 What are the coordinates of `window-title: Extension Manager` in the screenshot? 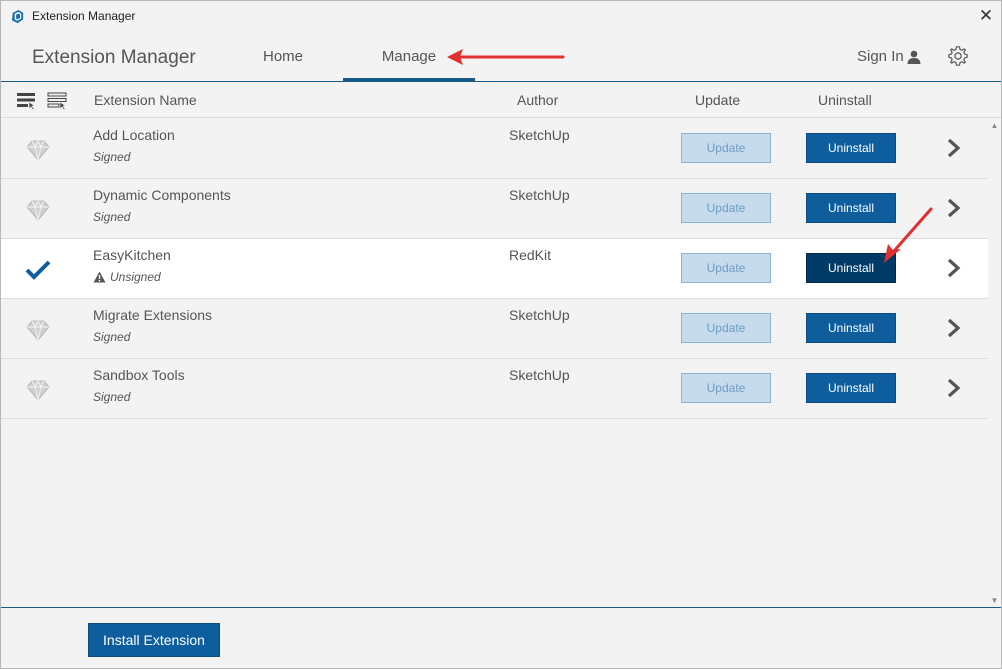 It's located at (84, 16).